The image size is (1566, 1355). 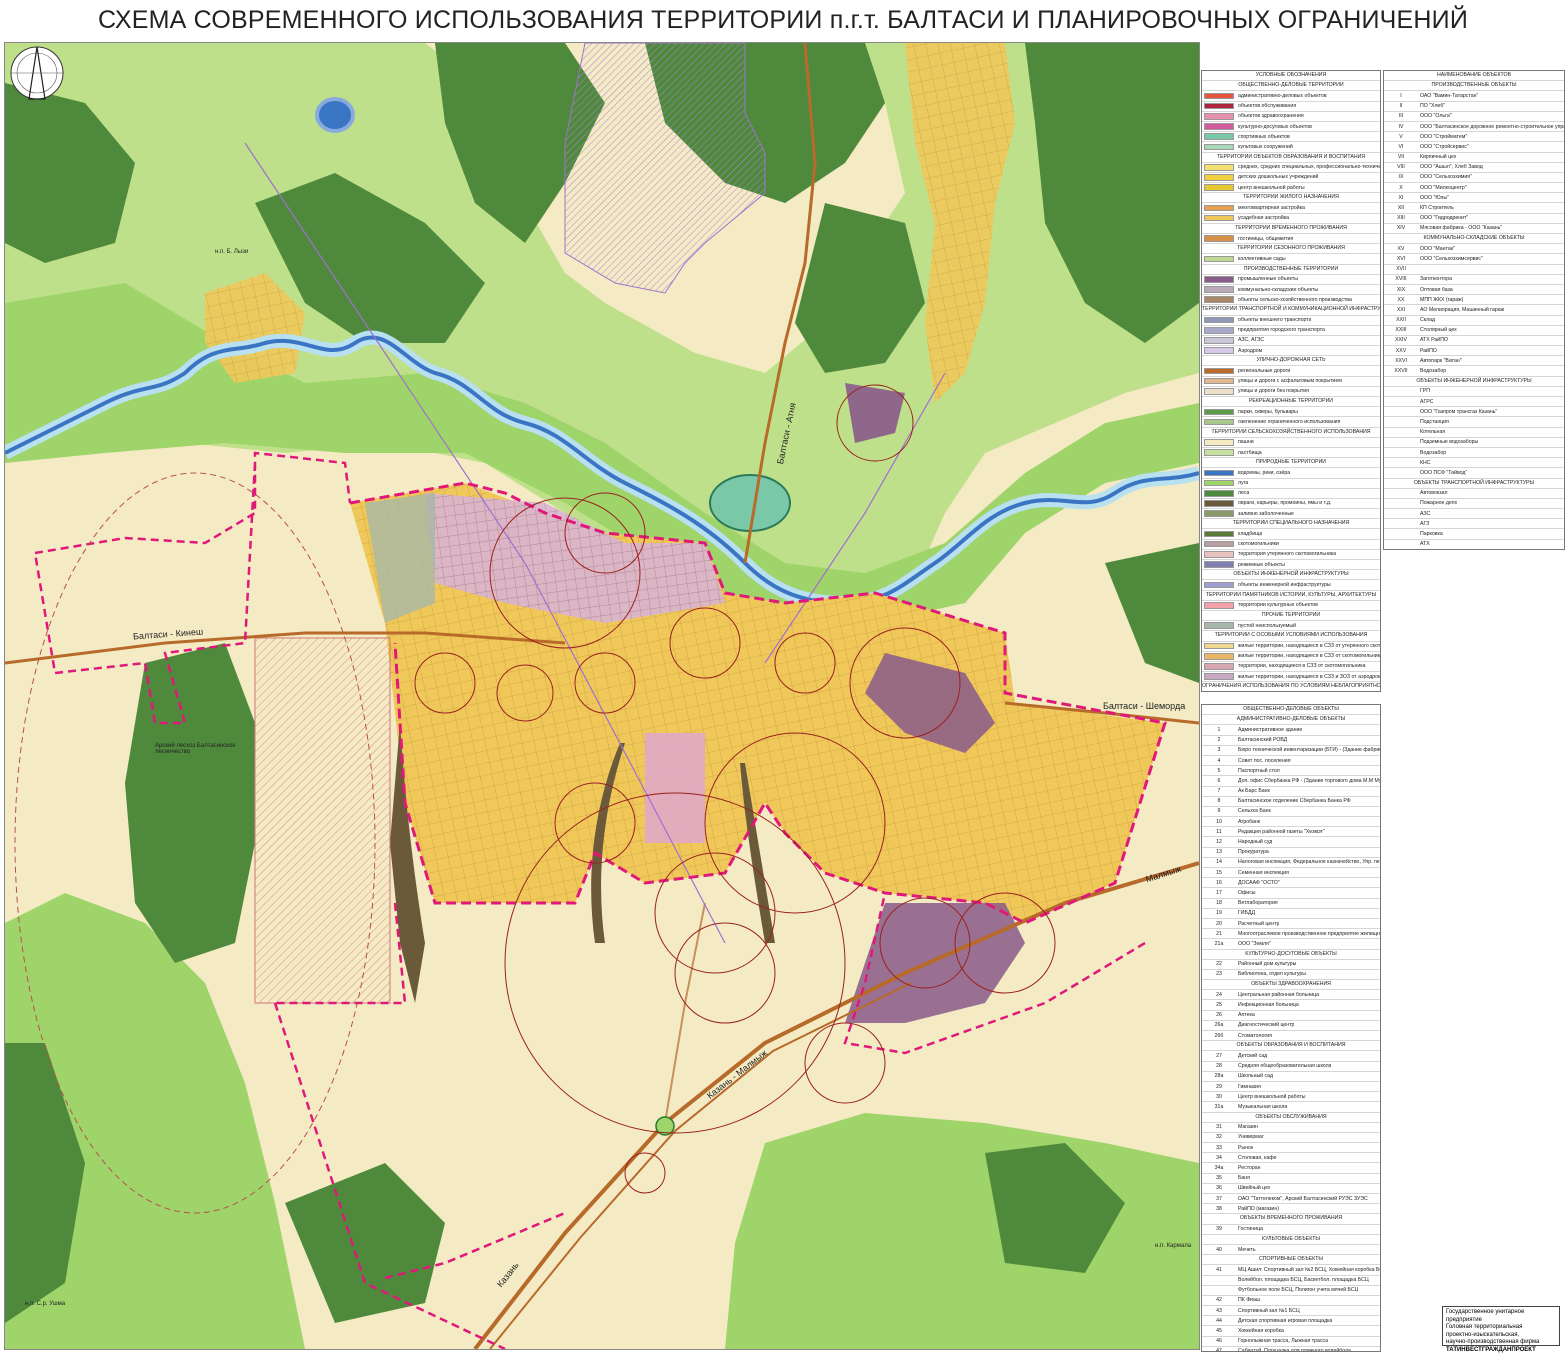 I want to click on restricted-field, so click(x=322, y=820).